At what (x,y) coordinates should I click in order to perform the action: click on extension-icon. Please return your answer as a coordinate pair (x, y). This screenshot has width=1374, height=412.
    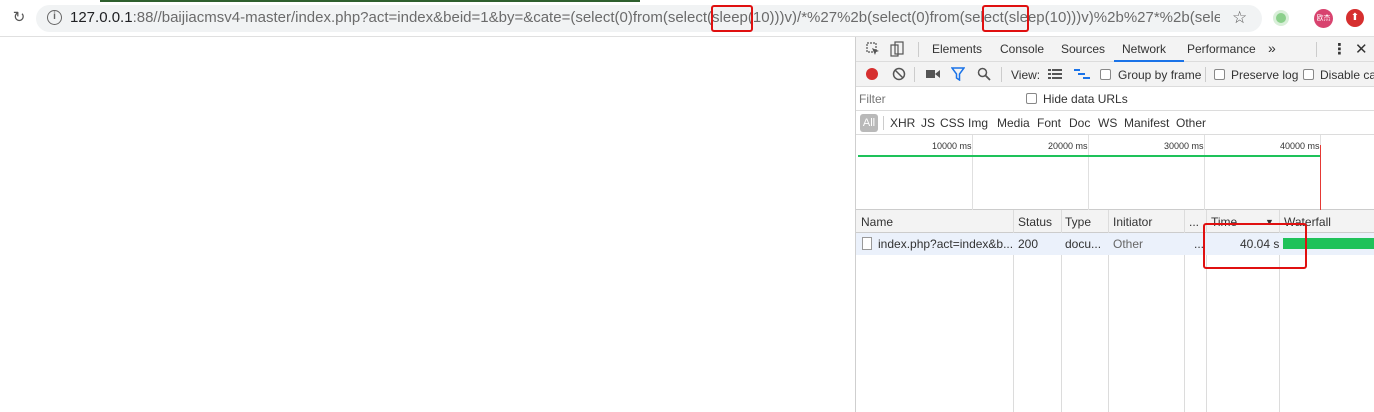
    Looking at the image, I should click on (1281, 18).